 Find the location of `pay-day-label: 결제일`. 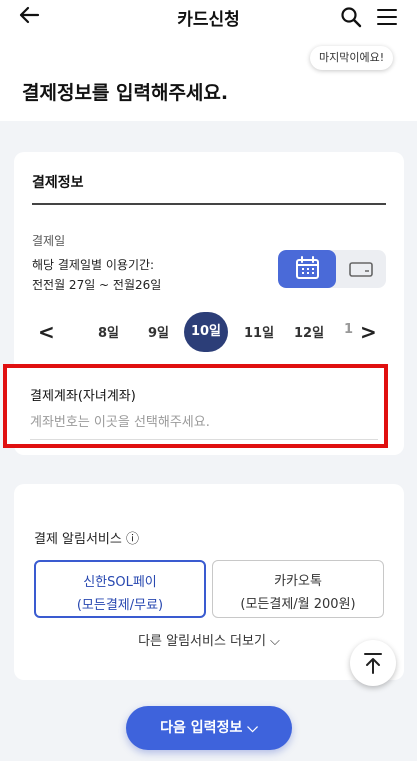

pay-day-label: 결제일 is located at coordinates (49, 241).